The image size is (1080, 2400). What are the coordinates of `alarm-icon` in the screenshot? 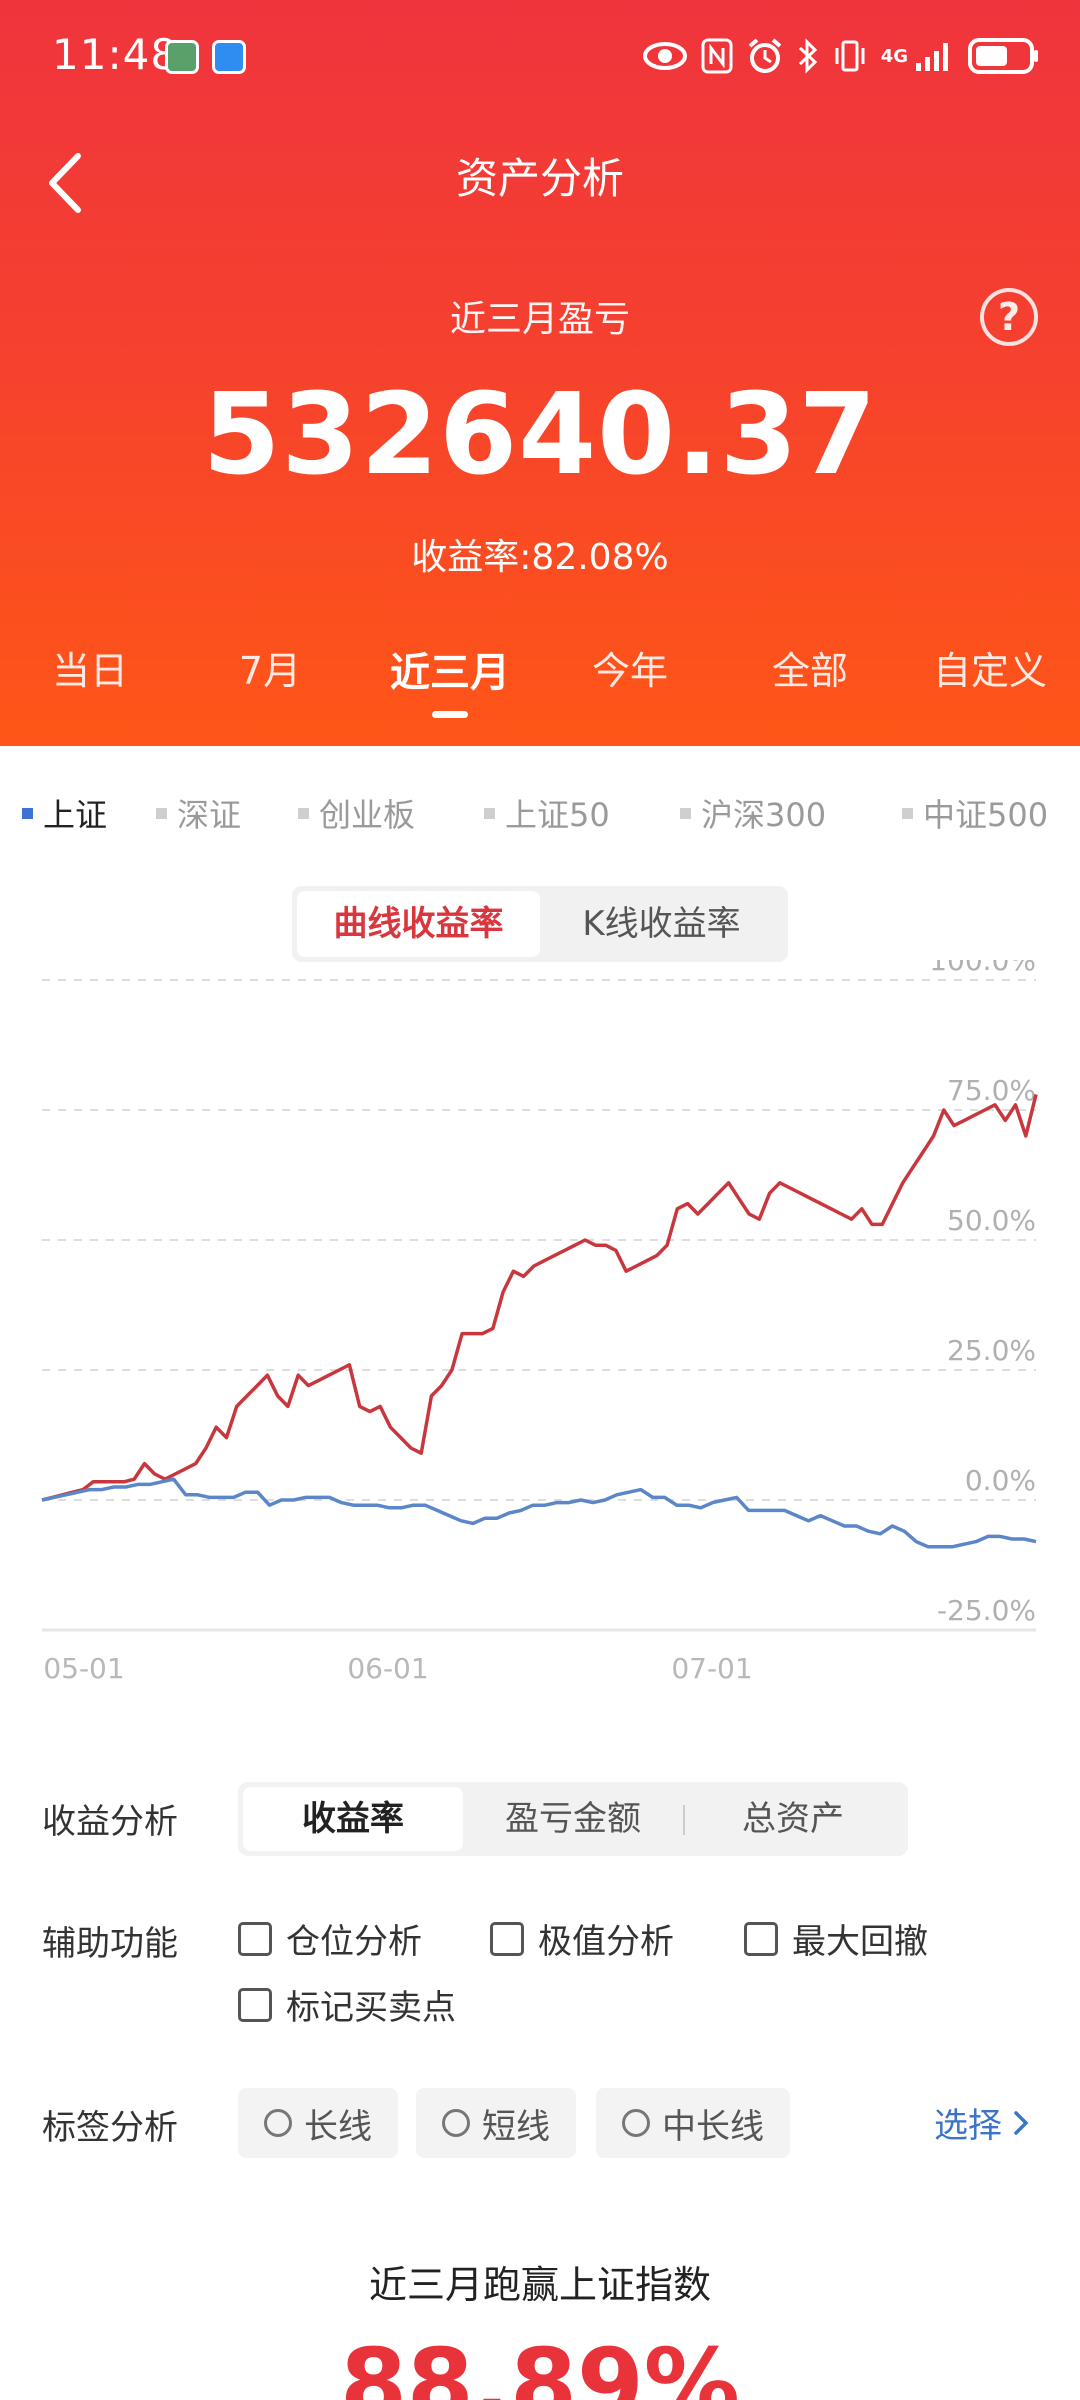 It's located at (764, 55).